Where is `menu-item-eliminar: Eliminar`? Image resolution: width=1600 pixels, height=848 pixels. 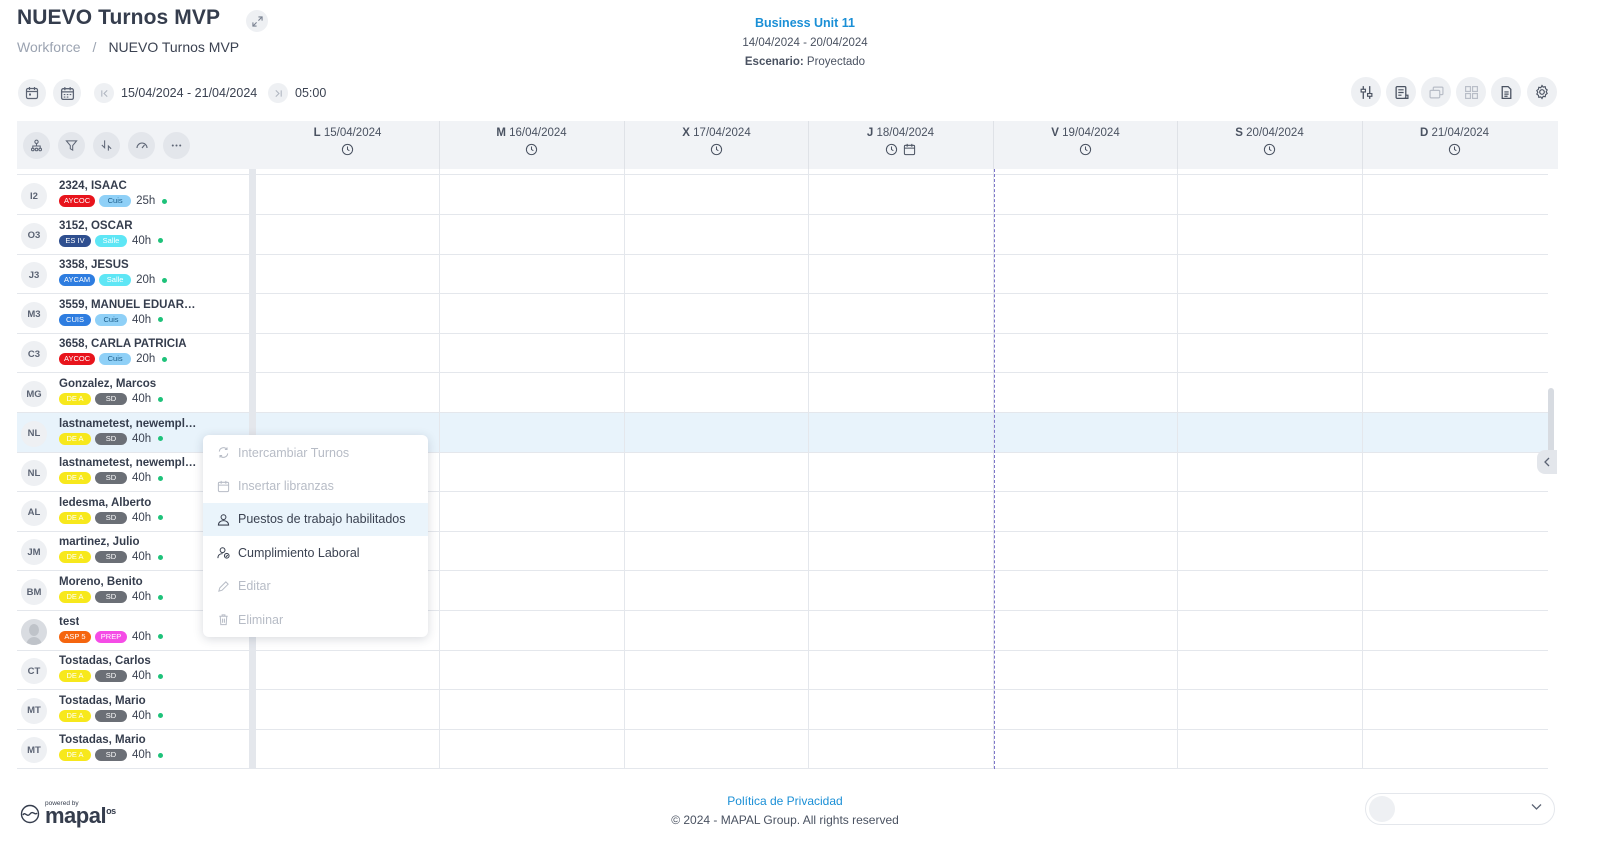
menu-item-eliminar: Eliminar is located at coordinates (315, 619).